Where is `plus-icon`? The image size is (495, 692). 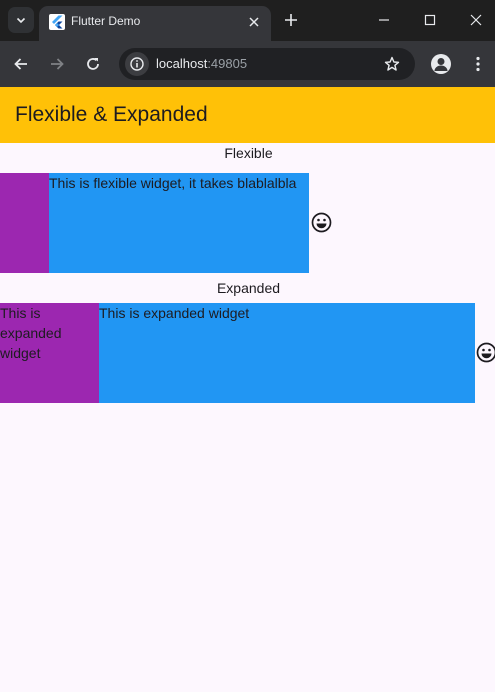
plus-icon is located at coordinates (291, 20).